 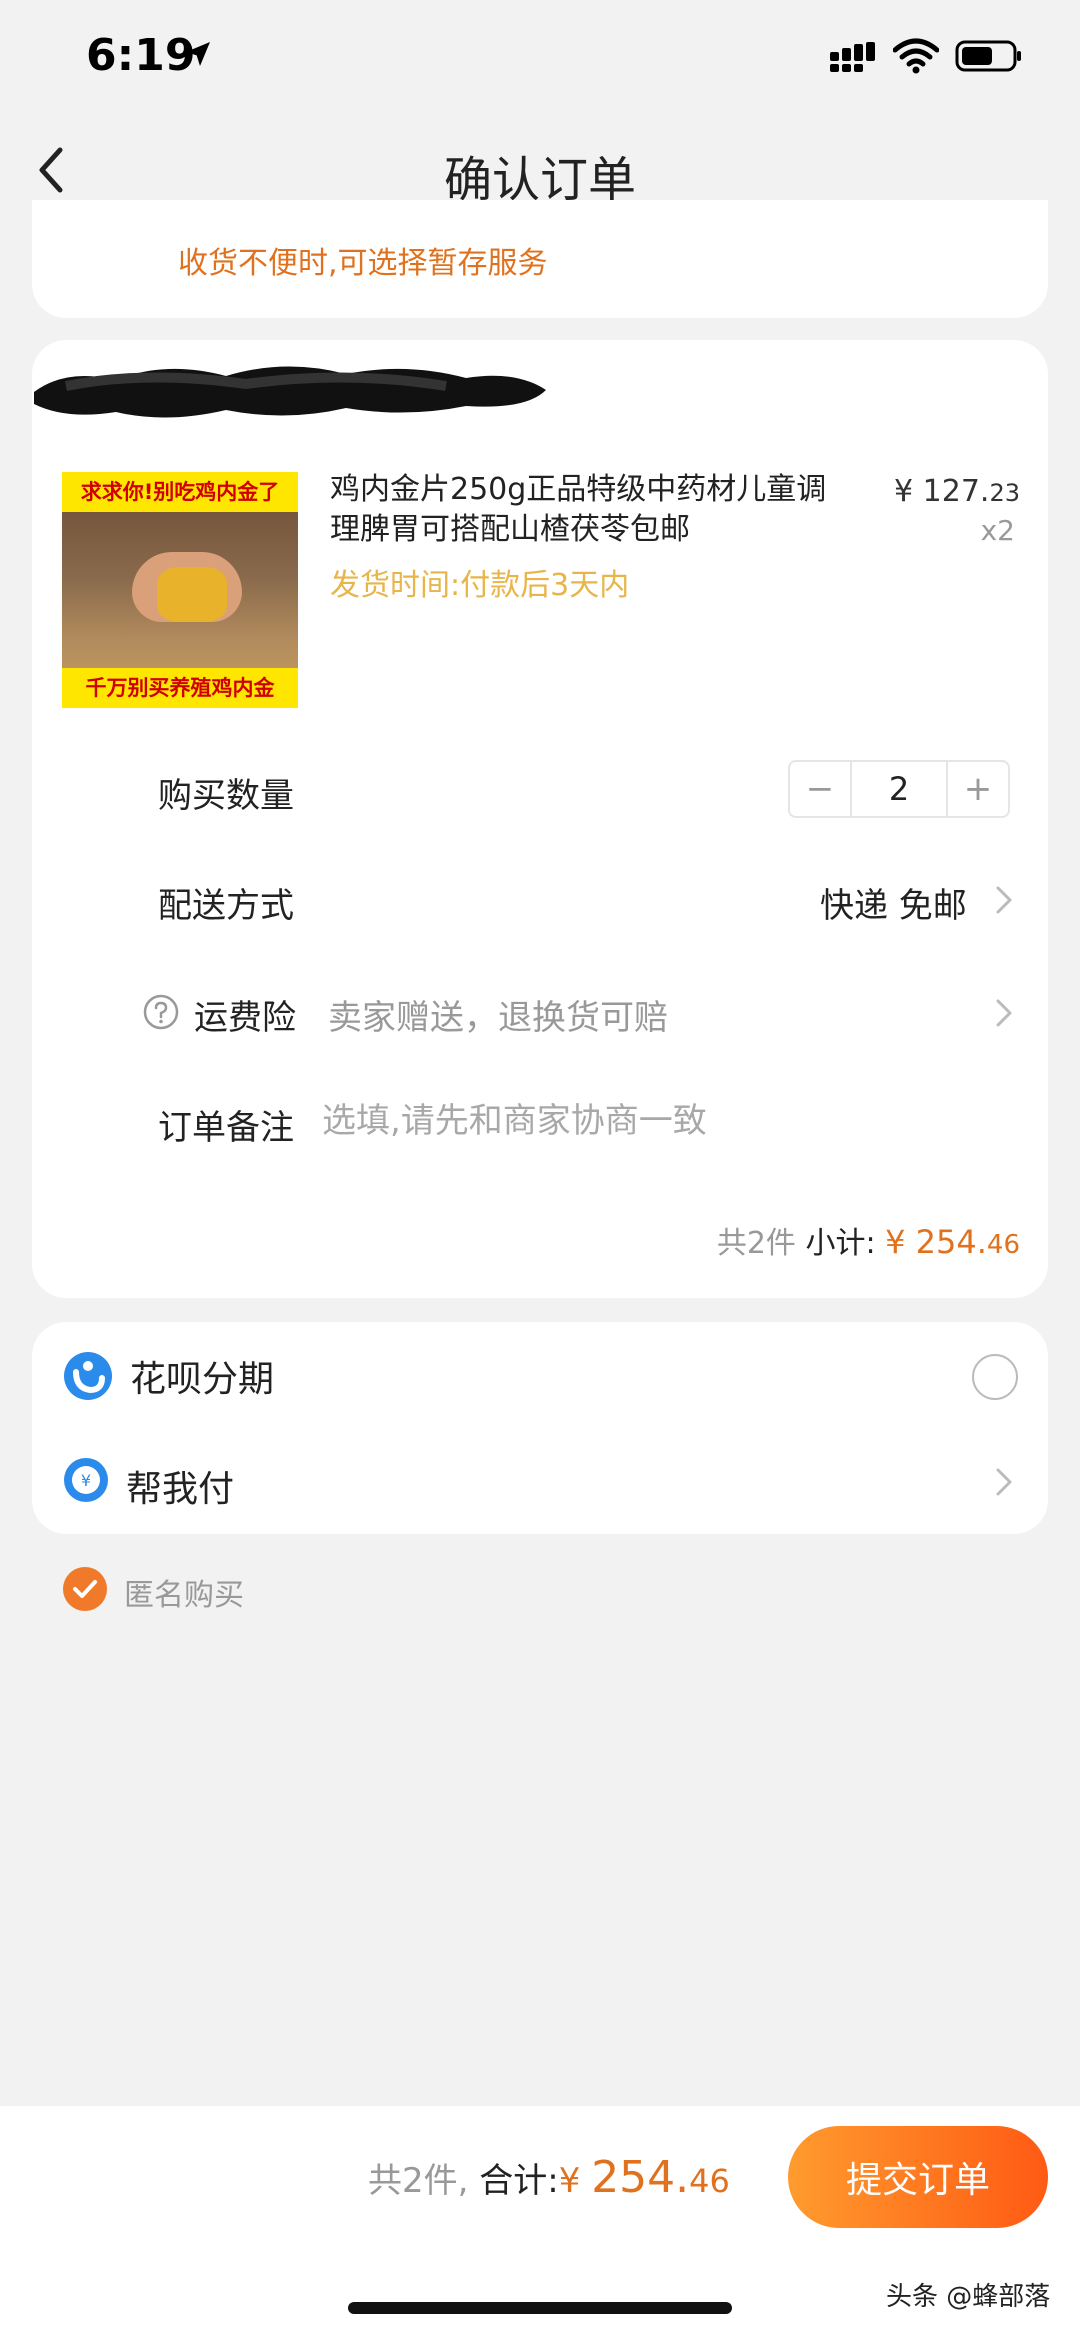 I want to click on redacted-shop-name, so click(x=290, y=392).